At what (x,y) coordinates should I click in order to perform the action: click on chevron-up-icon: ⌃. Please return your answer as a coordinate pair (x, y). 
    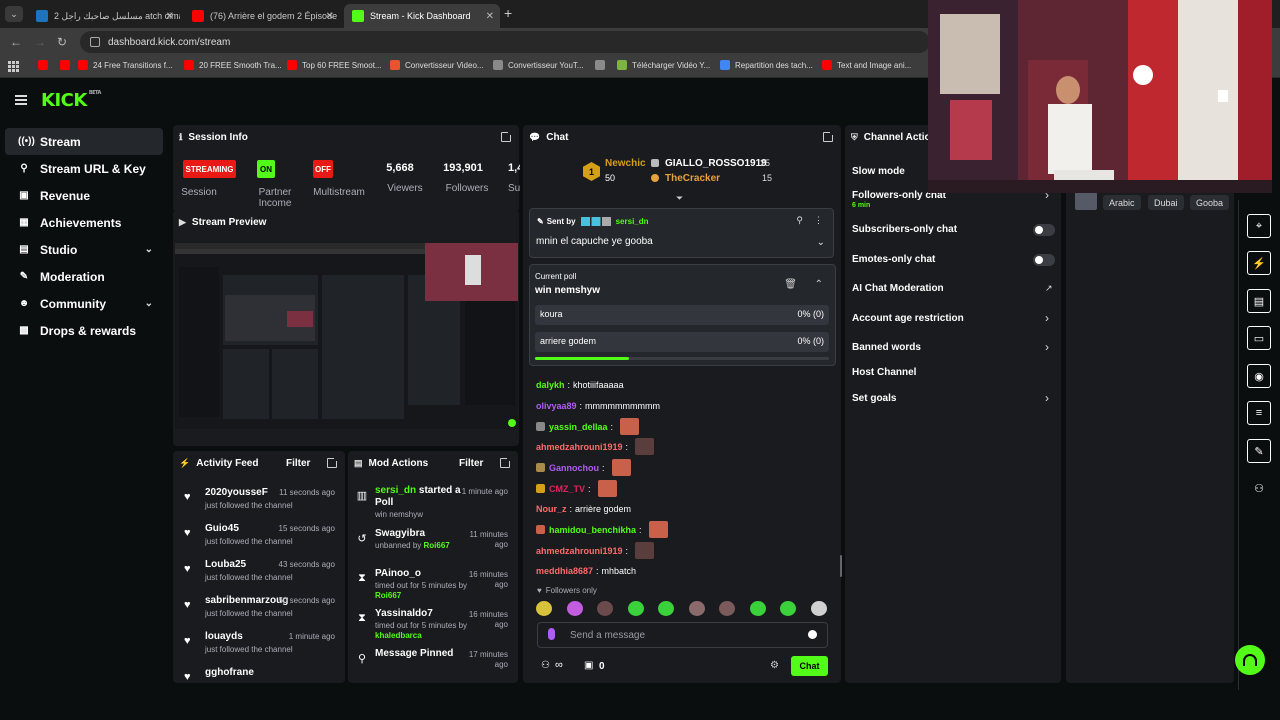
    Looking at the image, I should click on (819, 284).